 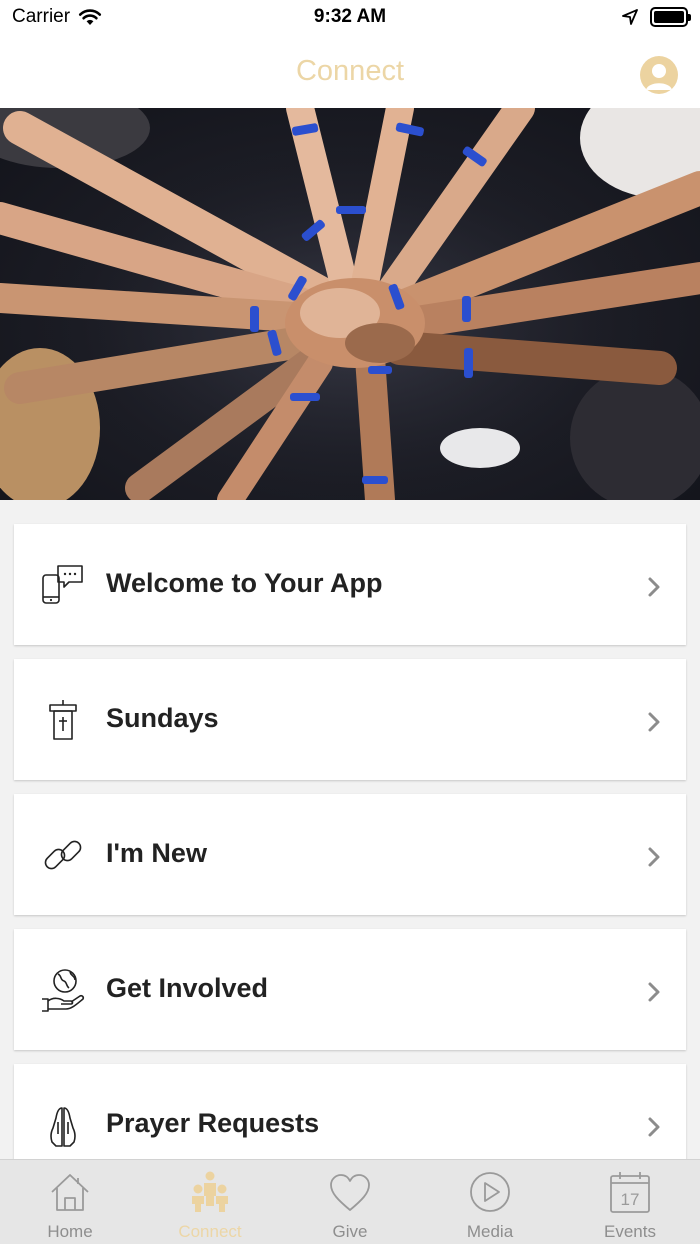 I want to click on page-title: Connect, so click(x=349, y=71).